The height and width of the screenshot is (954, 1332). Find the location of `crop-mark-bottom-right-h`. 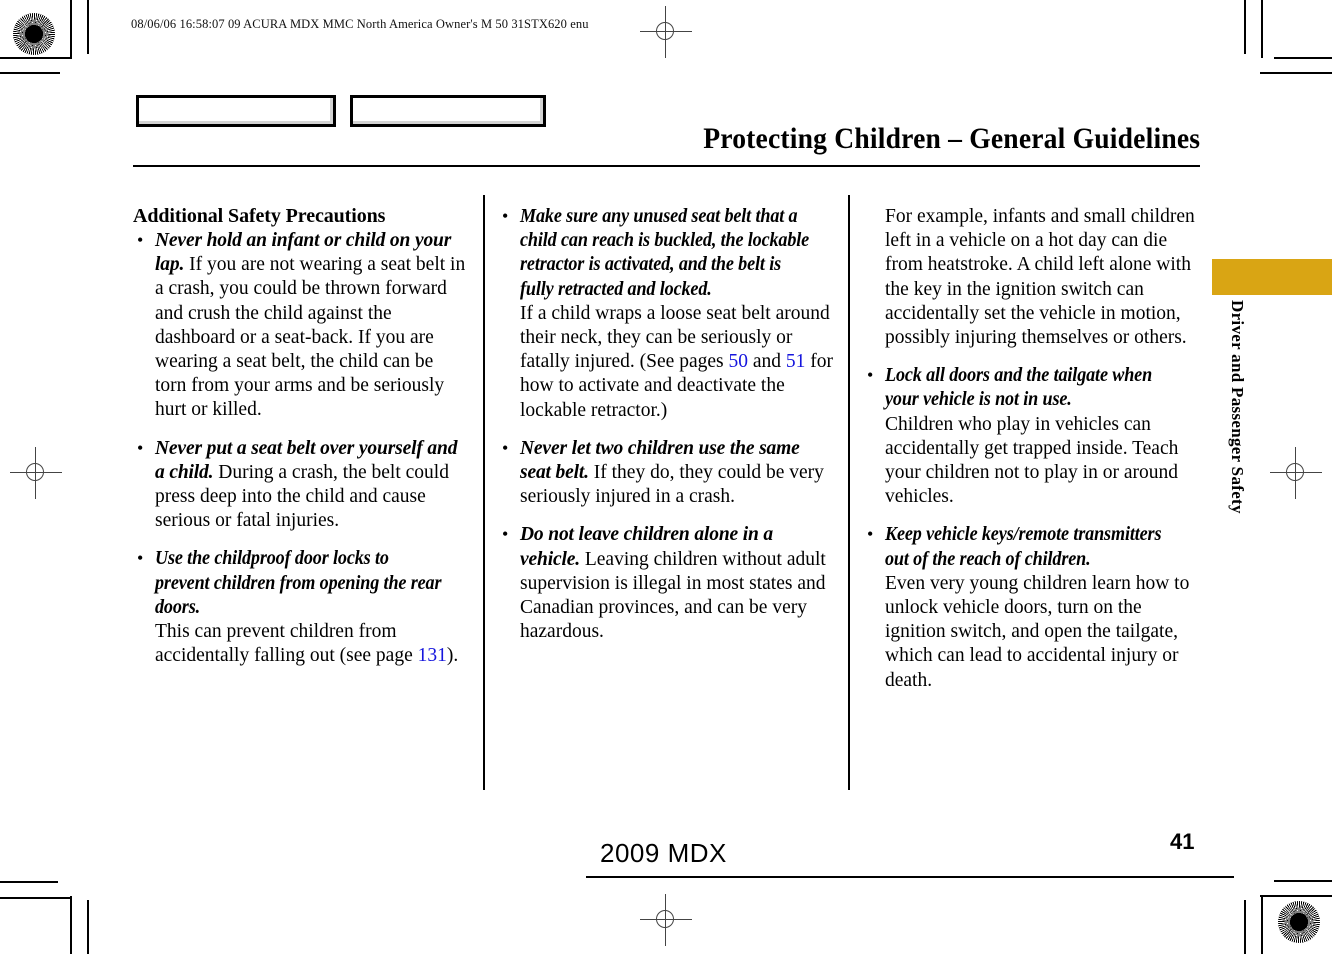

crop-mark-bottom-right-h is located at coordinates (1296, 896).